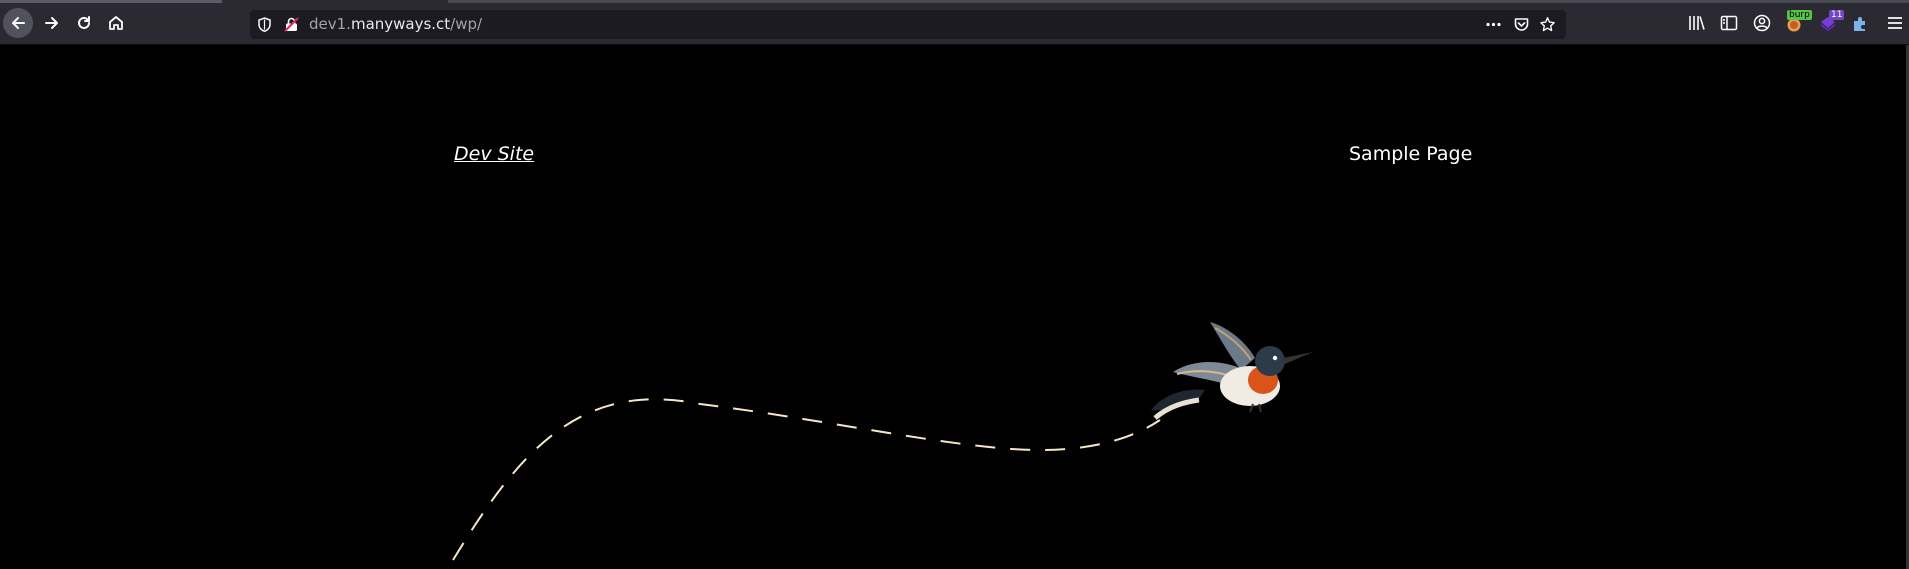 The width and height of the screenshot is (1909, 569). I want to click on bird-illustration, so click(1232, 371).